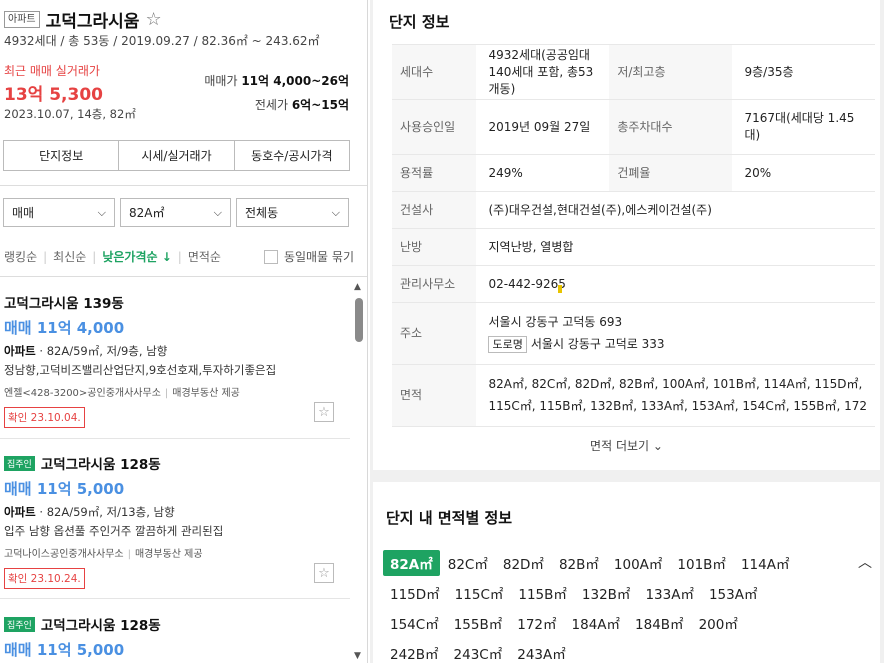 This screenshot has height=663, width=884. What do you see at coordinates (136, 256) in the screenshot?
I see `sort-lowest-price: 낮은가격순 ↓` at bounding box center [136, 256].